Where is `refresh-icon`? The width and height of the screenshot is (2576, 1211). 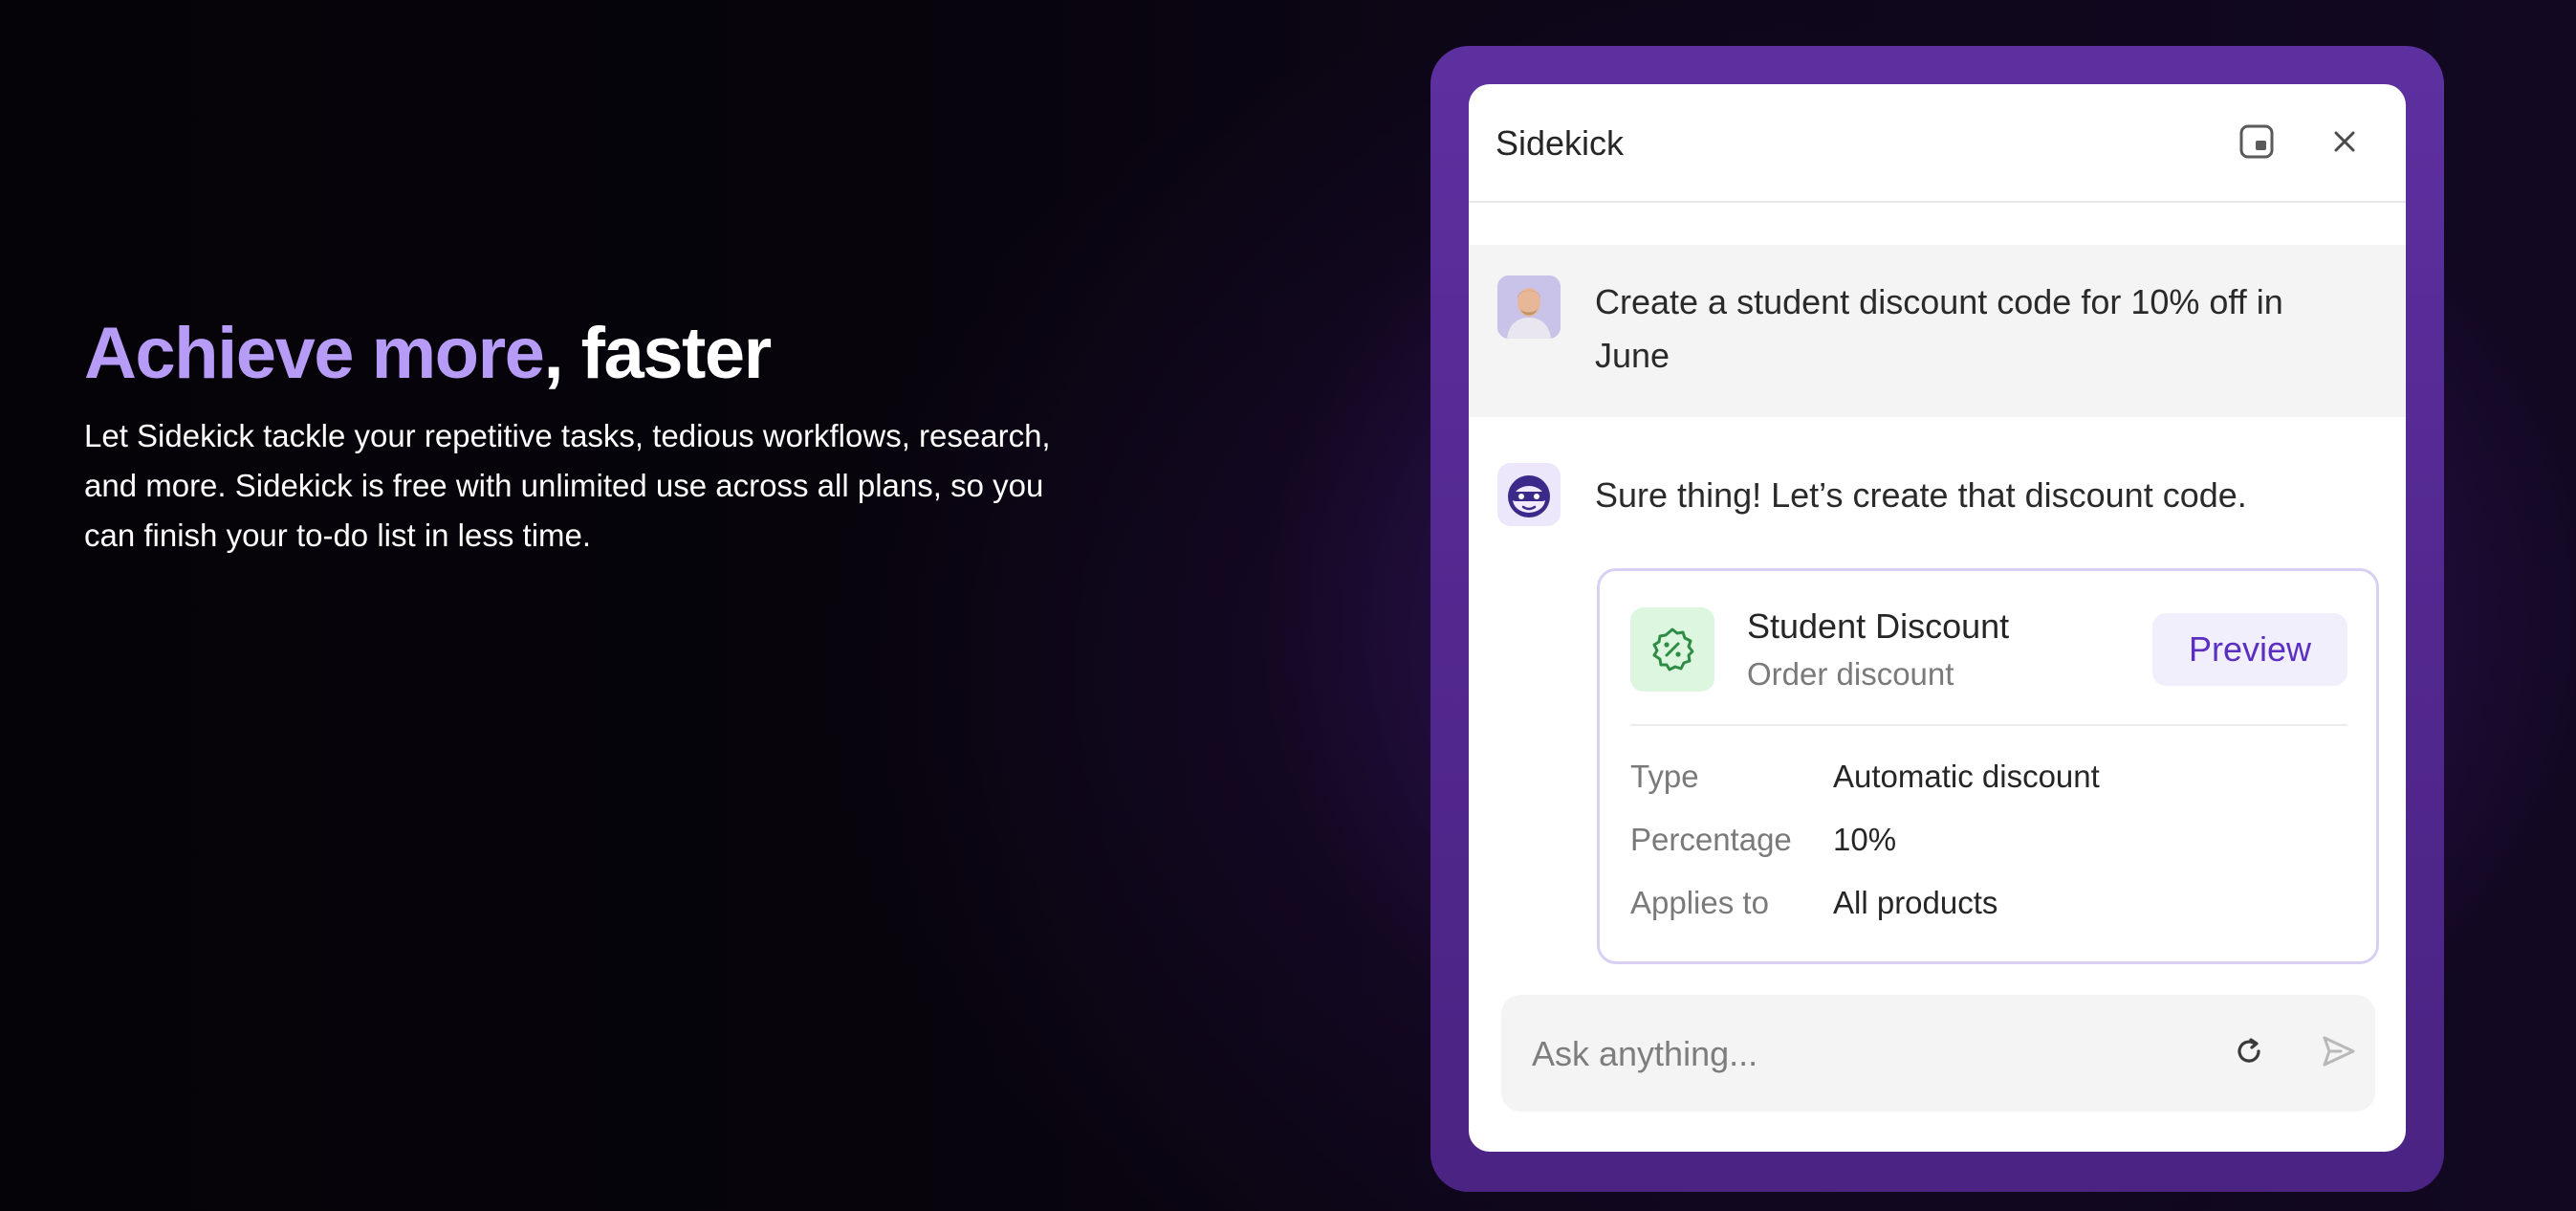
refresh-icon is located at coordinates (2249, 1053).